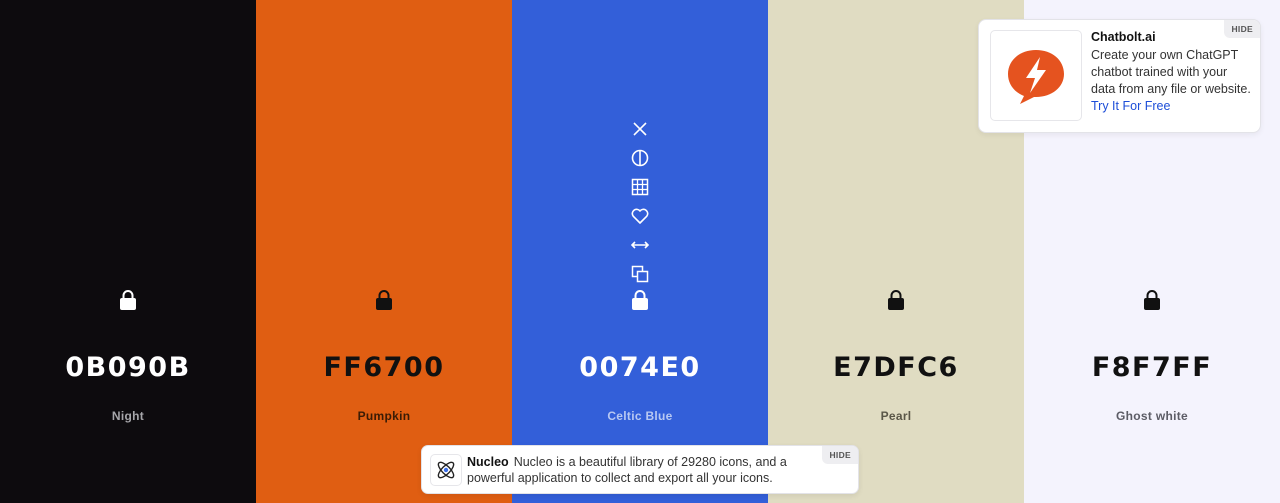  I want to click on atom-icon, so click(446, 470).